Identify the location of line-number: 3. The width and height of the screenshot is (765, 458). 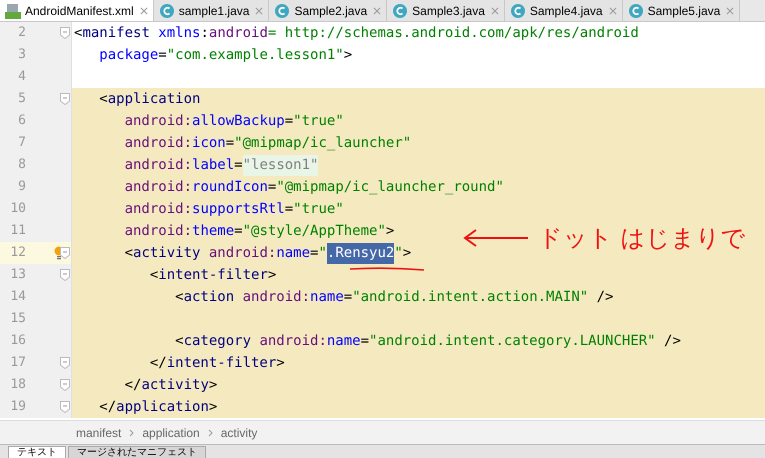
(21, 55).